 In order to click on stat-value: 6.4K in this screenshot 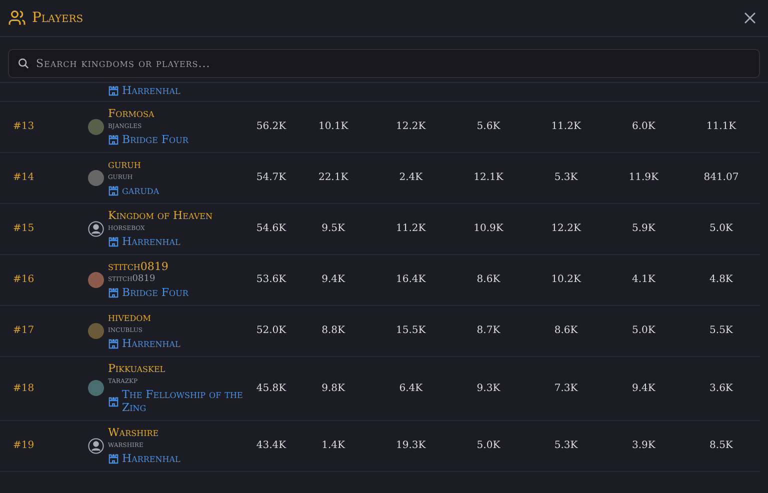, I will do `click(411, 388)`.